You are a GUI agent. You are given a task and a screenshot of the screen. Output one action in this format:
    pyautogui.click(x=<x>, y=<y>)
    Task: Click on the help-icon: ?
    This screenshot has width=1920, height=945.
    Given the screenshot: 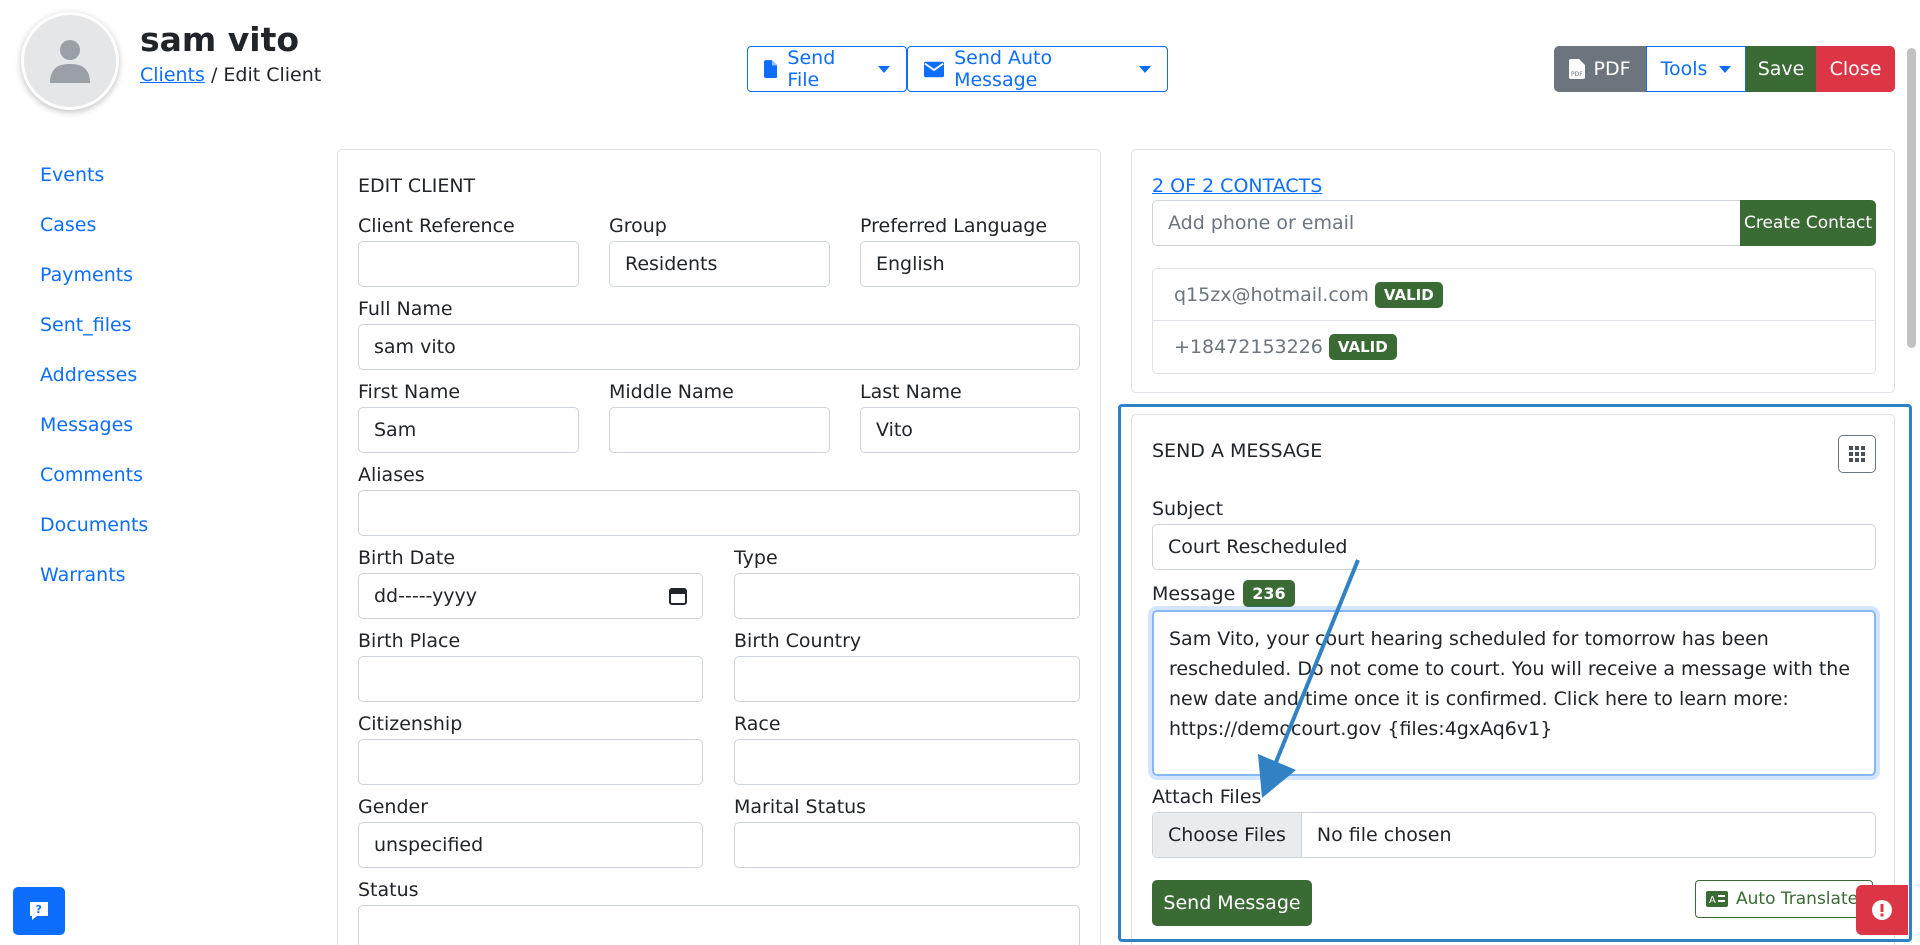 What is the action you would take?
    pyautogui.click(x=39, y=911)
    